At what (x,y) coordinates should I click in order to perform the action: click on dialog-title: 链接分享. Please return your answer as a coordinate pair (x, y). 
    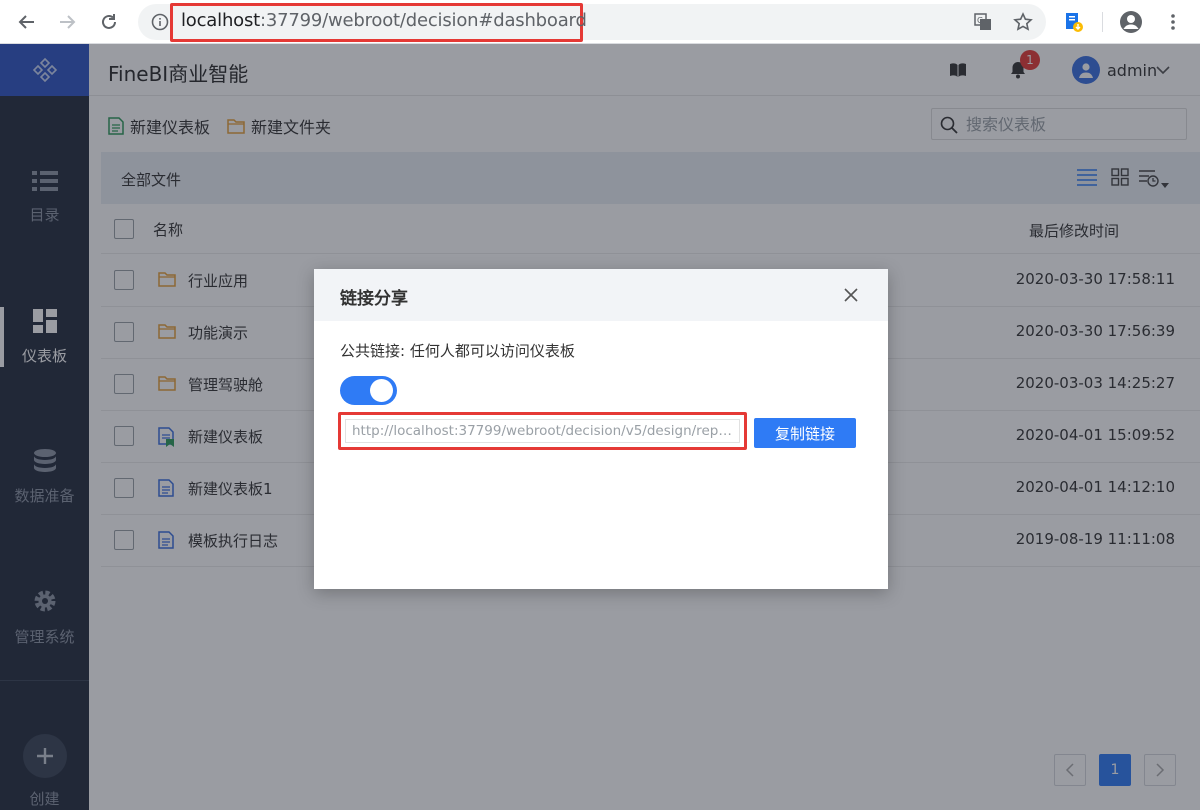
    Looking at the image, I should click on (374, 299).